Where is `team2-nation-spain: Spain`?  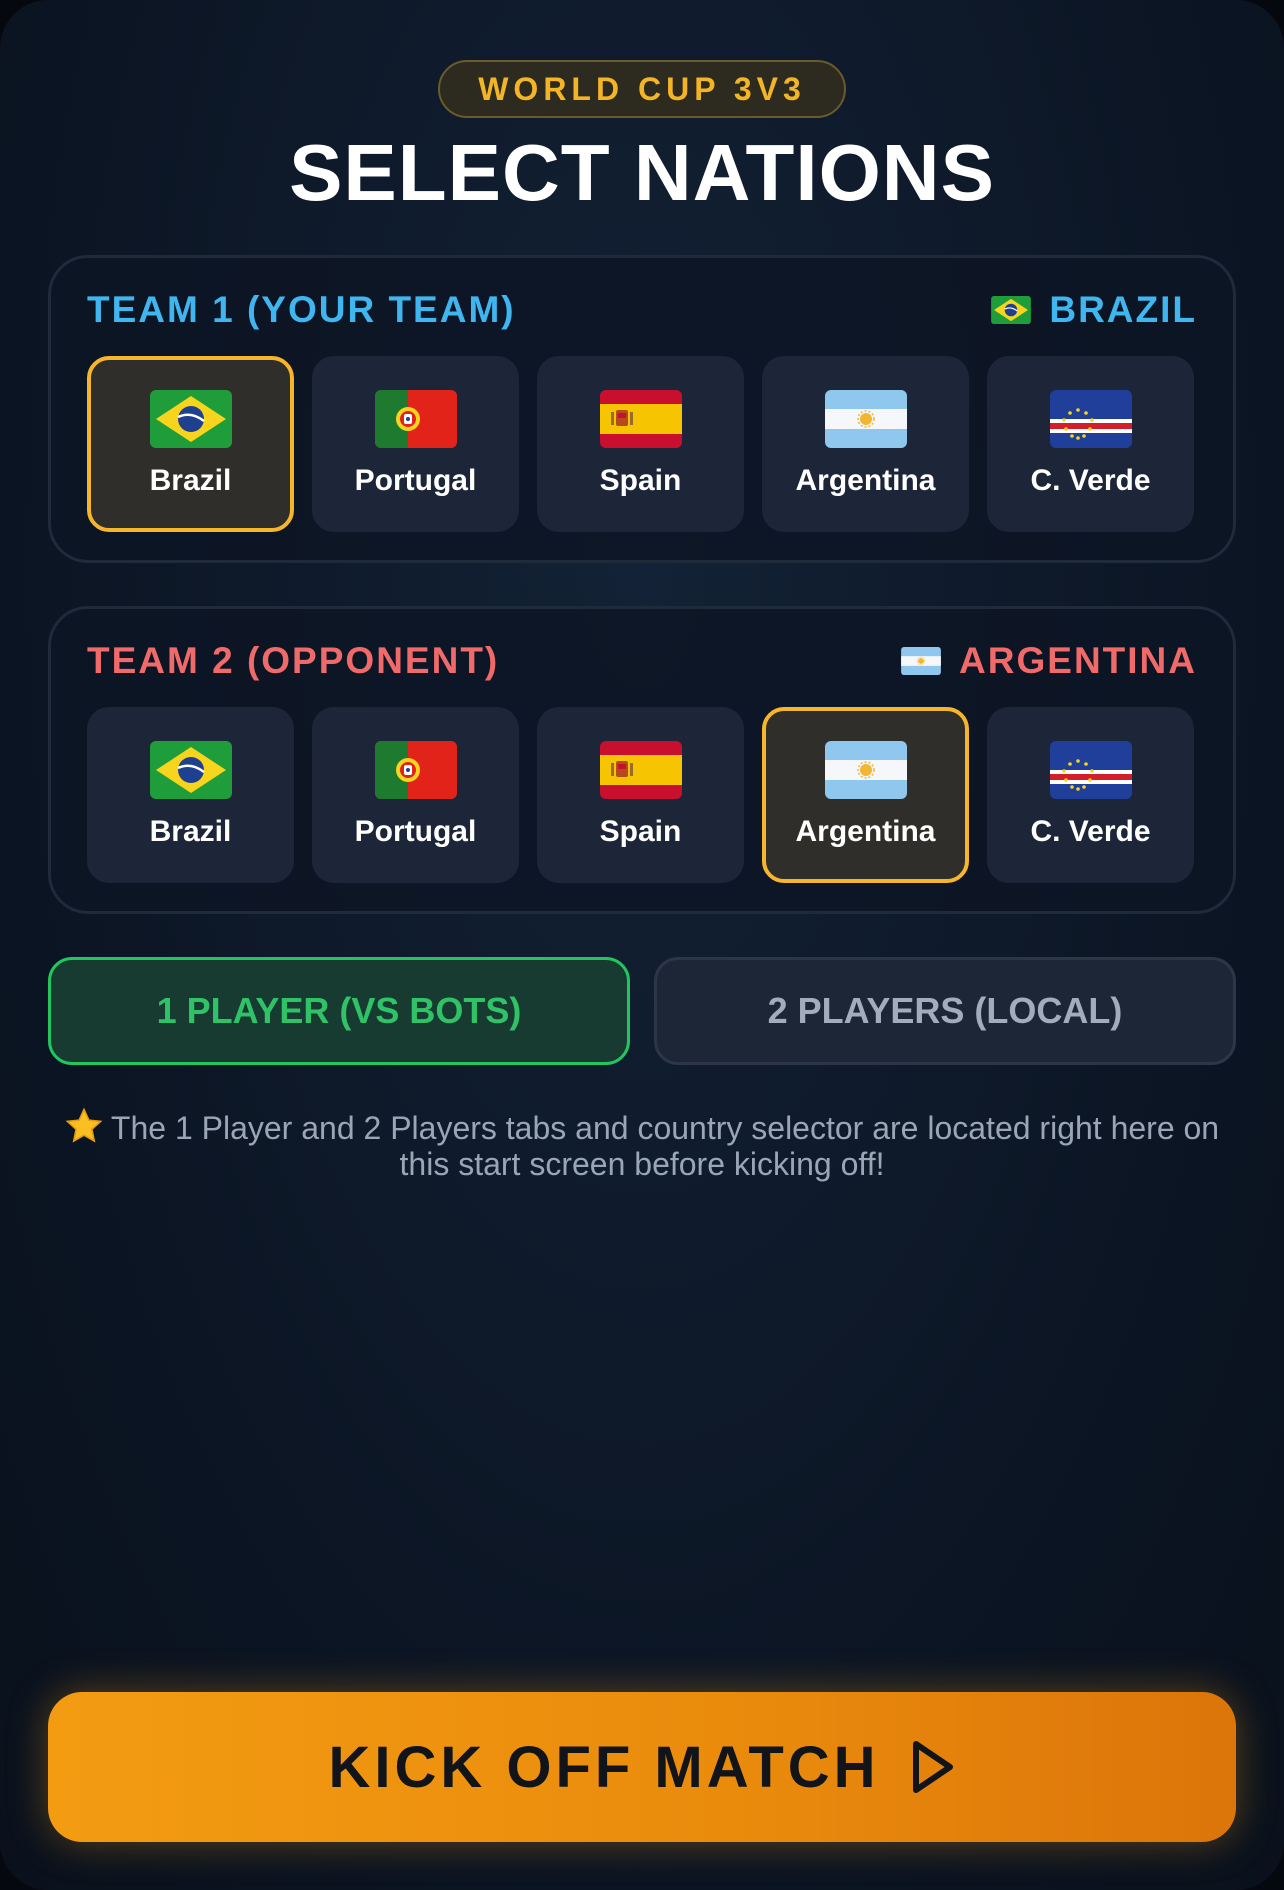 team2-nation-spain: Spain is located at coordinates (640, 795).